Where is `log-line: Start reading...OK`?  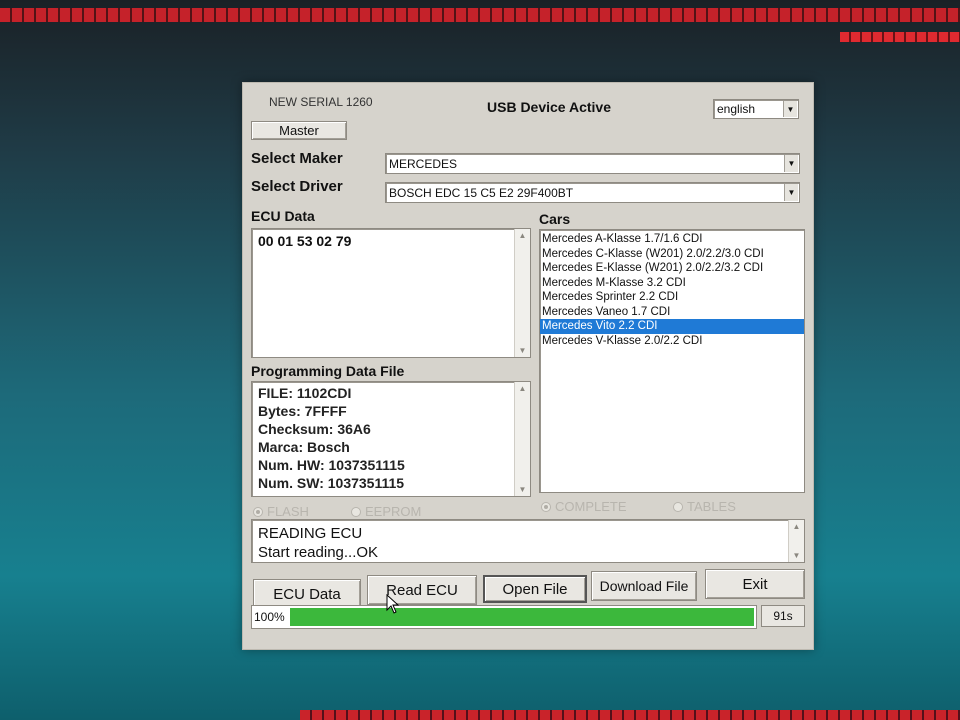
log-line: Start reading...OK is located at coordinates (318, 552).